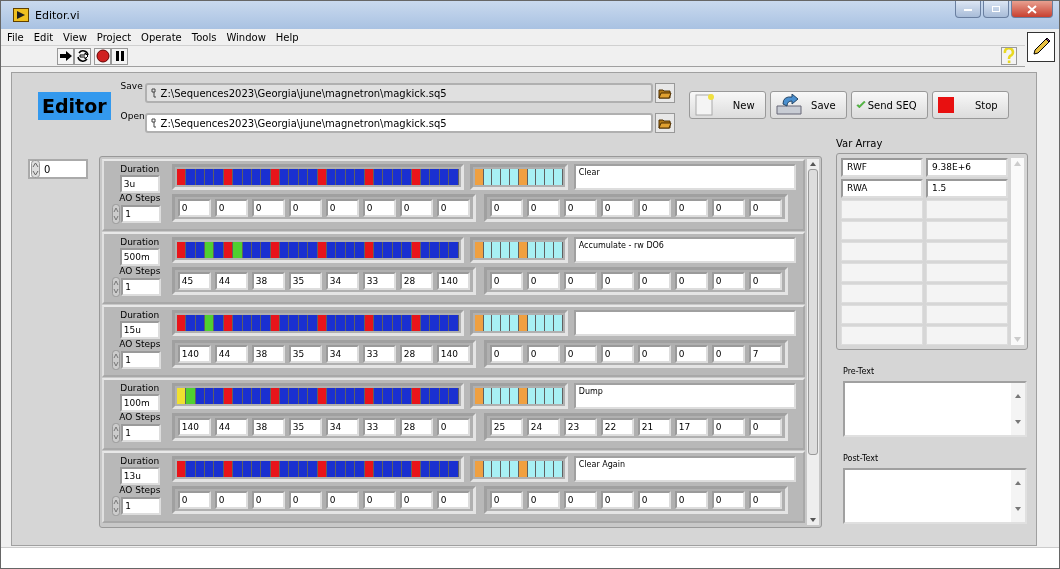 This screenshot has width=1060, height=569. What do you see at coordinates (765, 354) in the screenshot?
I see `ao-value-field: 7` at bounding box center [765, 354].